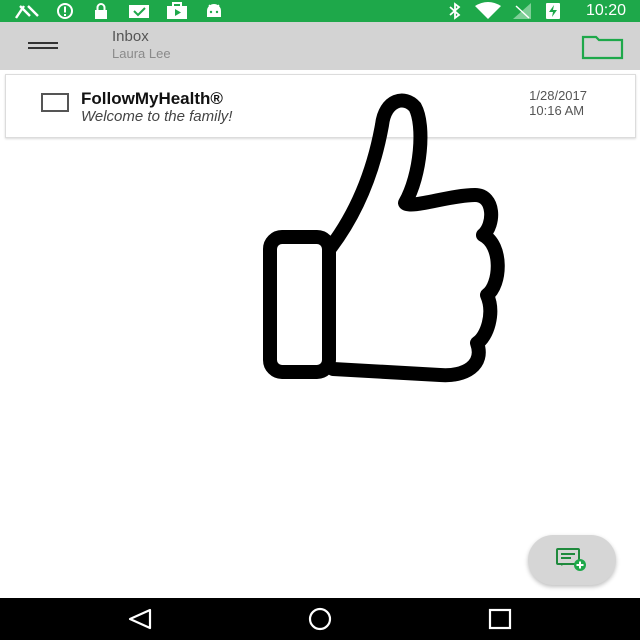  I want to click on fax-icon, so click(28, 11).